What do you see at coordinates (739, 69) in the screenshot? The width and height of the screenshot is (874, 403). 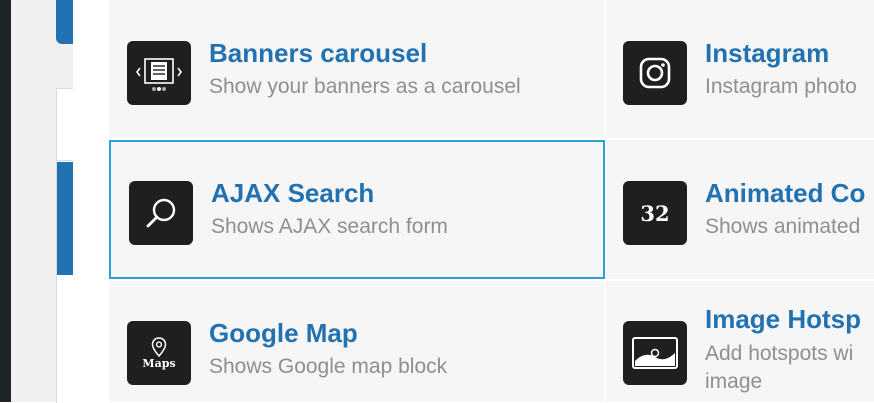 I see `widget-tile-instagram: Instagram Instagram photo` at bounding box center [739, 69].